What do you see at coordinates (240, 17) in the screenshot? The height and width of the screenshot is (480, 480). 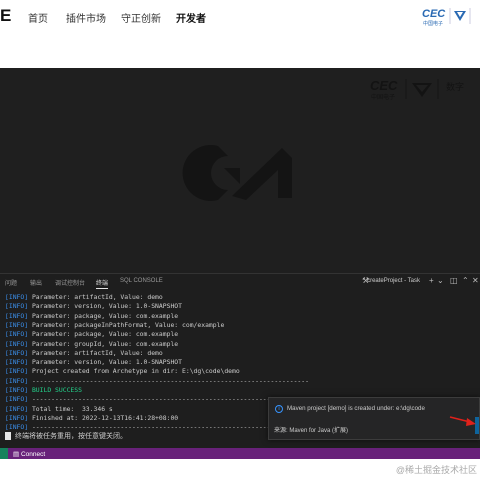 I see `top-navigation: E 首页 插件市场 守正创新 开发者 CEC 中国电子` at bounding box center [240, 17].